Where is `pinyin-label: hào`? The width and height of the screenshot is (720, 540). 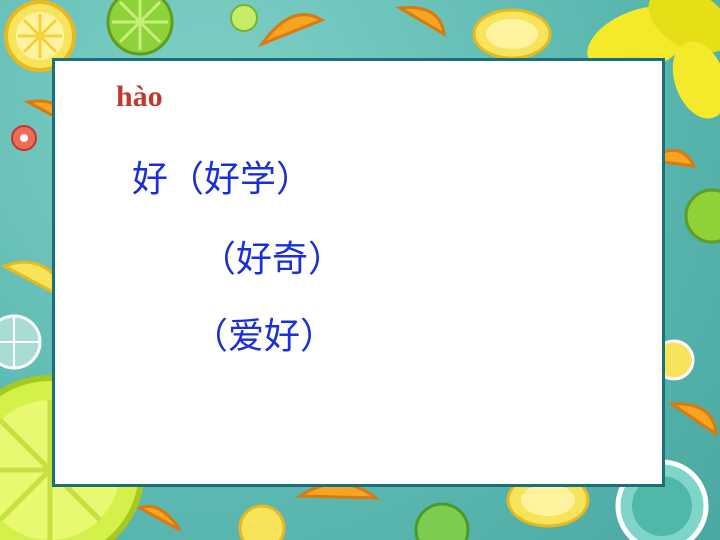
pinyin-label: hào is located at coordinates (139, 96).